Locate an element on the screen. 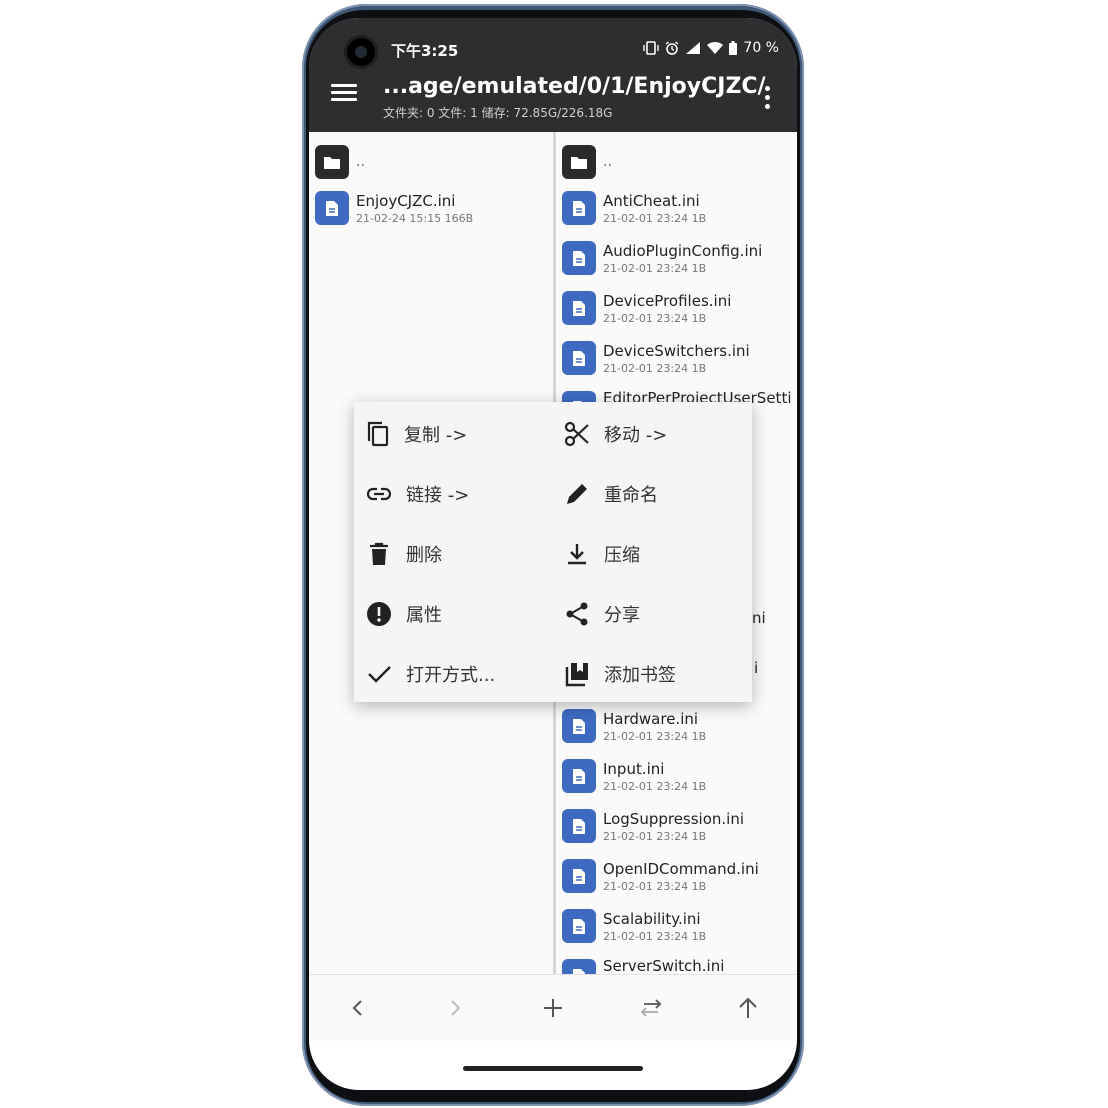 The image size is (1108, 1108). file-item: Scalability.ini 21-02-01 23:24 1B is located at coordinates (634, 926).